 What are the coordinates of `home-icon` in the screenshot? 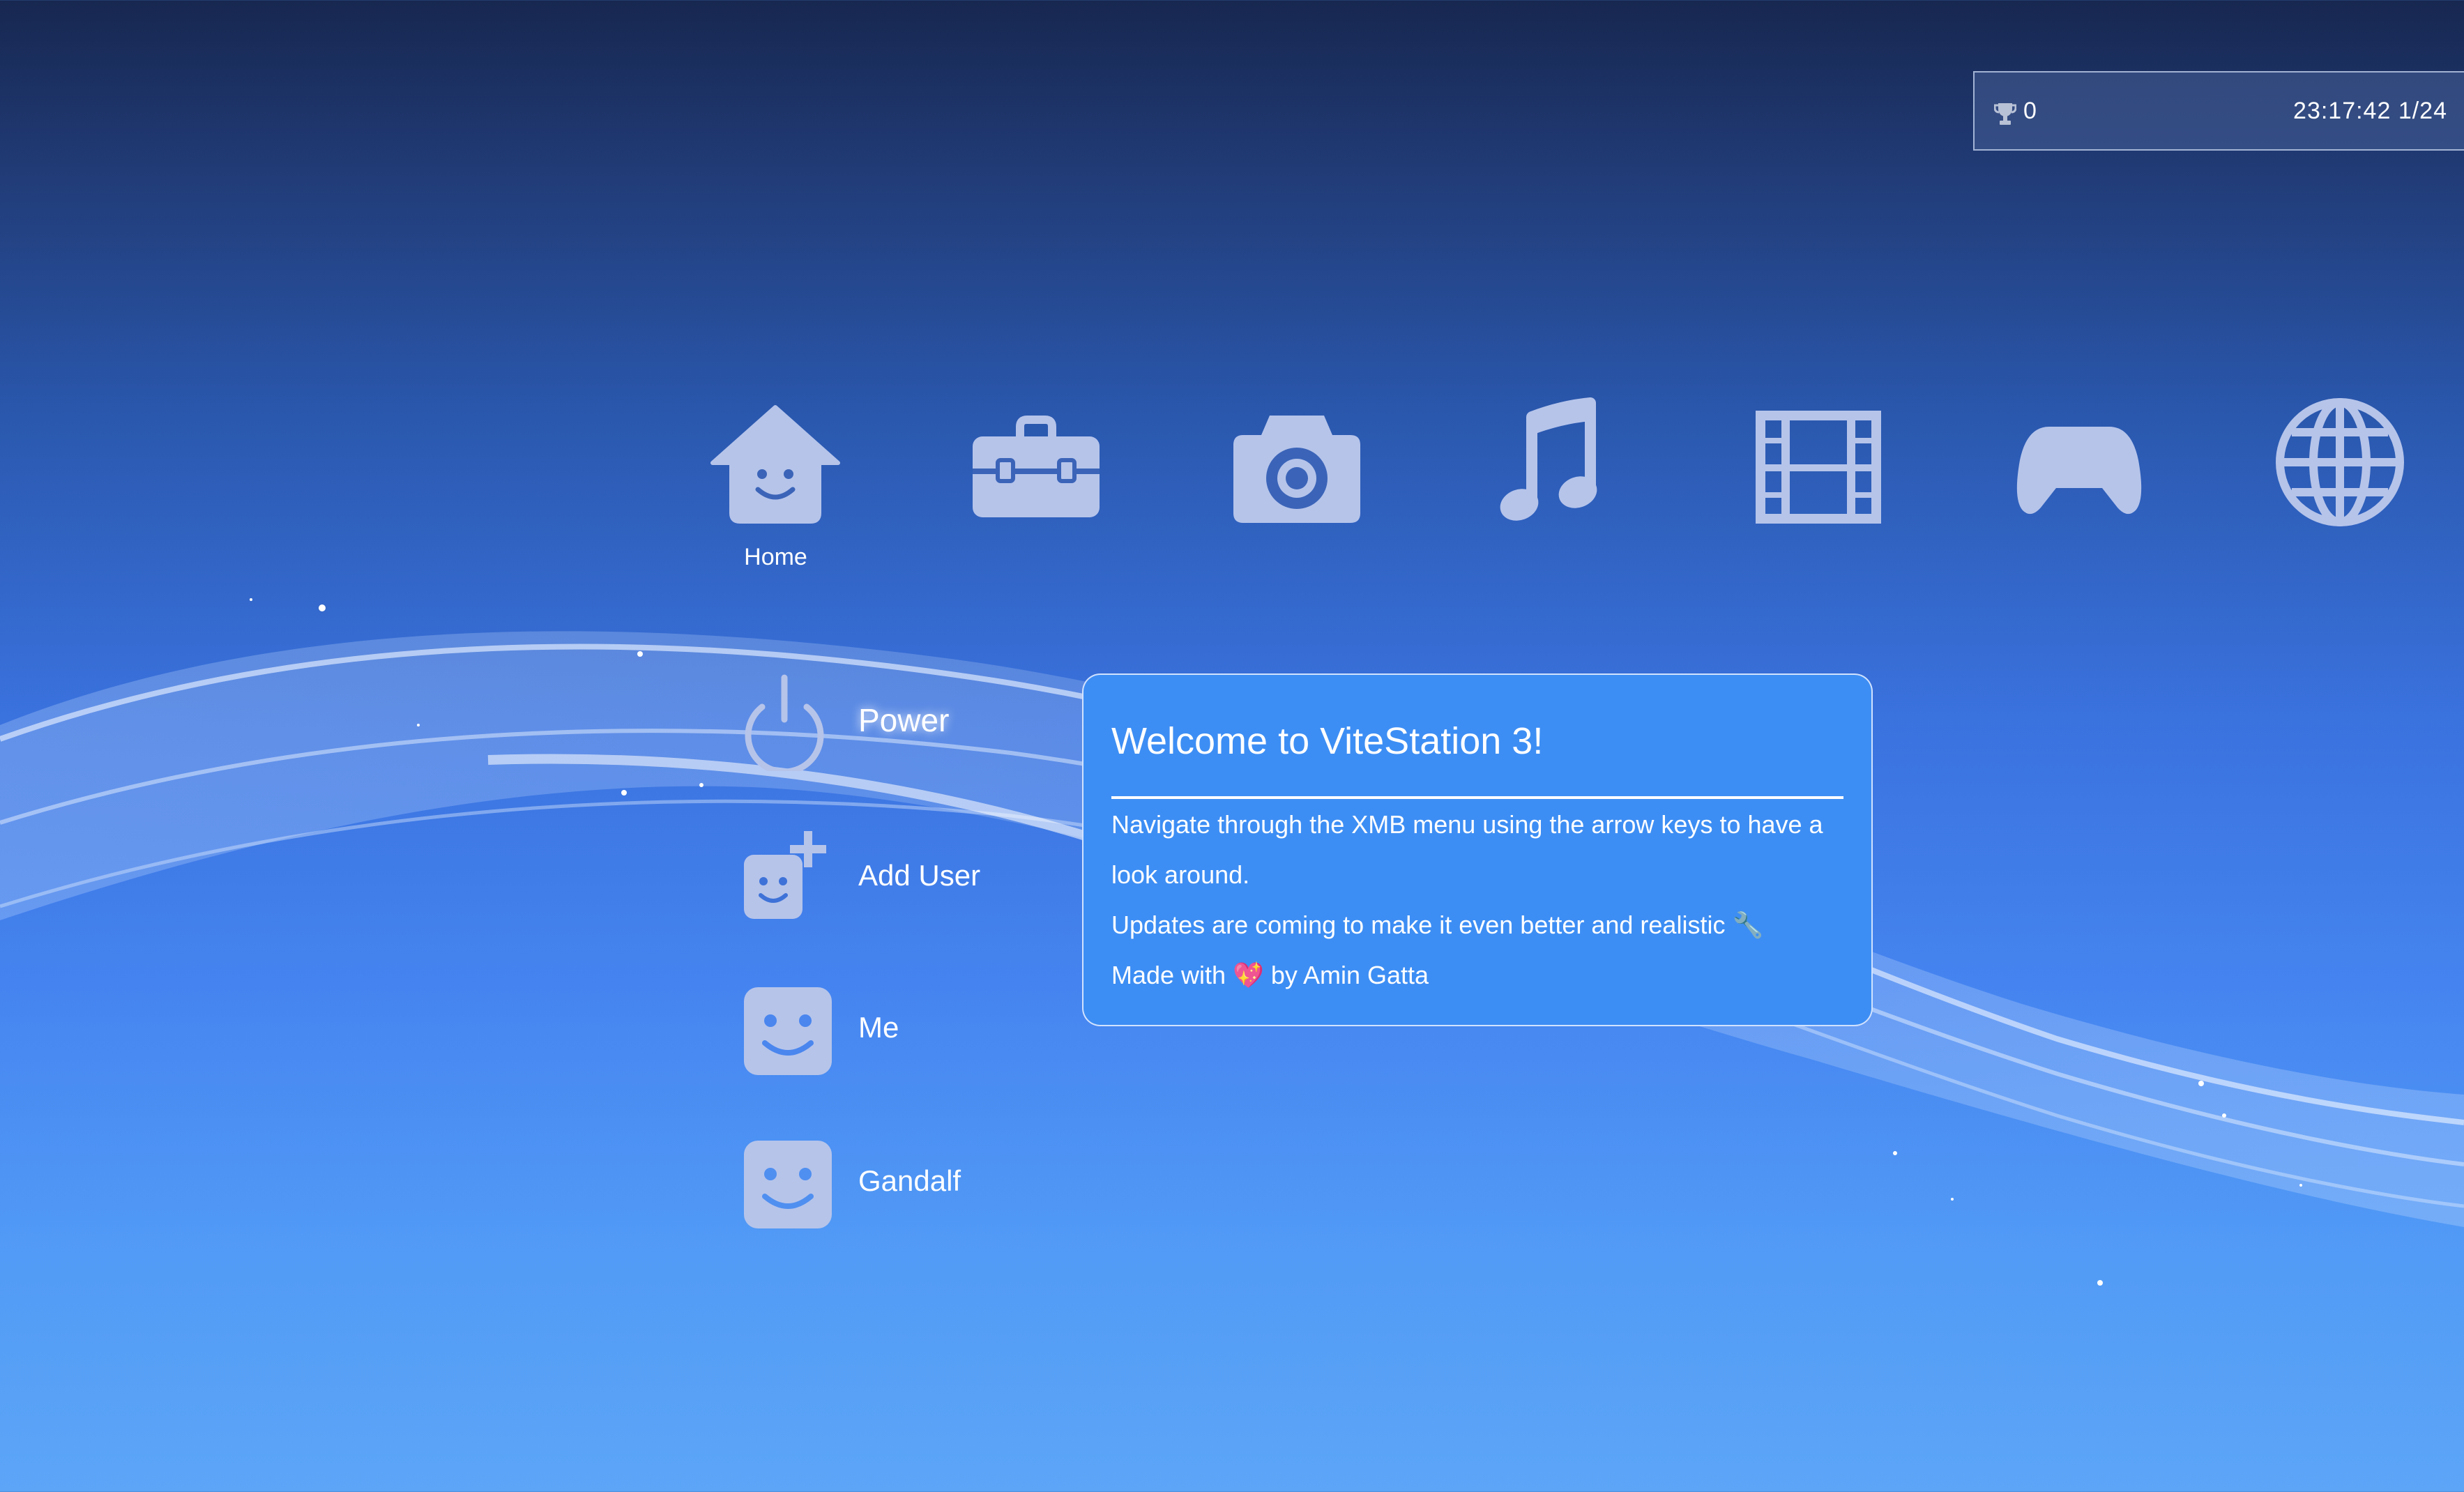 It's located at (775, 465).